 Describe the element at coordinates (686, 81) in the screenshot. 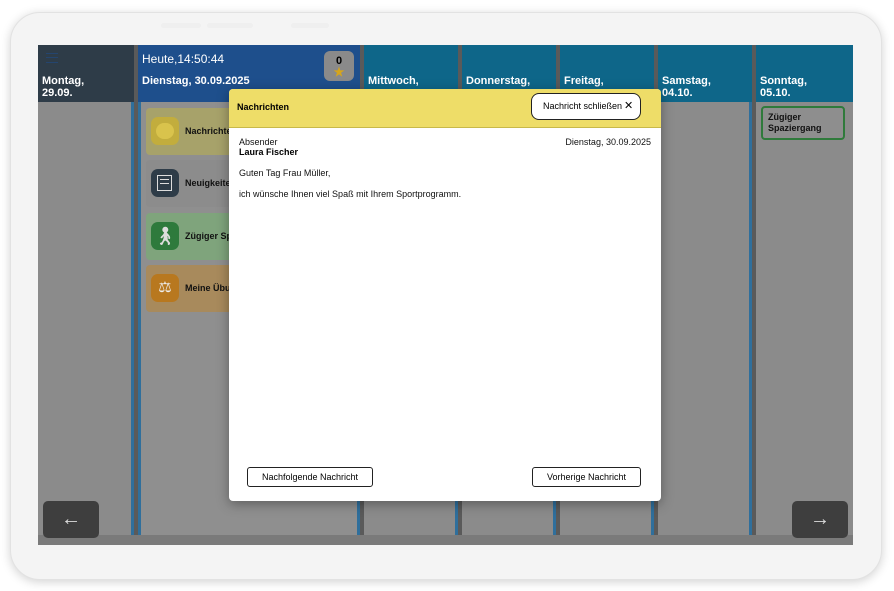

I see `day-name: Samstag,` at that location.